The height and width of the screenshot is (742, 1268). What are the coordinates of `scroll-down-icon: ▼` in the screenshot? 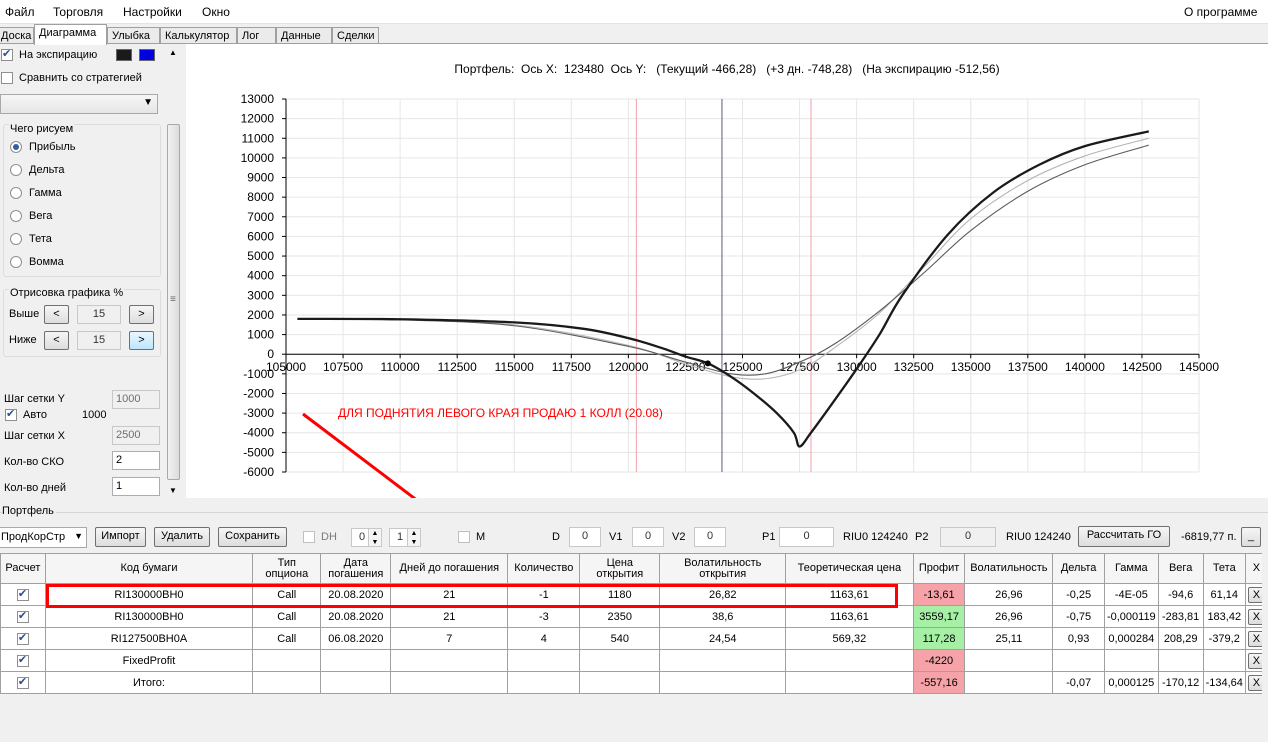 It's located at (173, 490).